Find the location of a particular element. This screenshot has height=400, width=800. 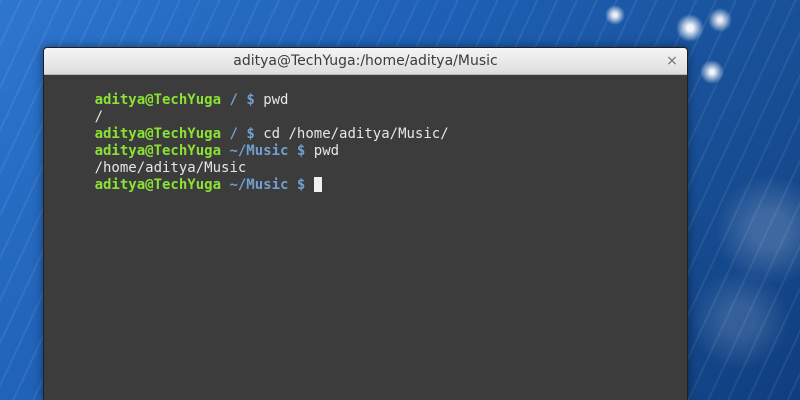

output-text: /home/aditya/Music is located at coordinates (170, 168).